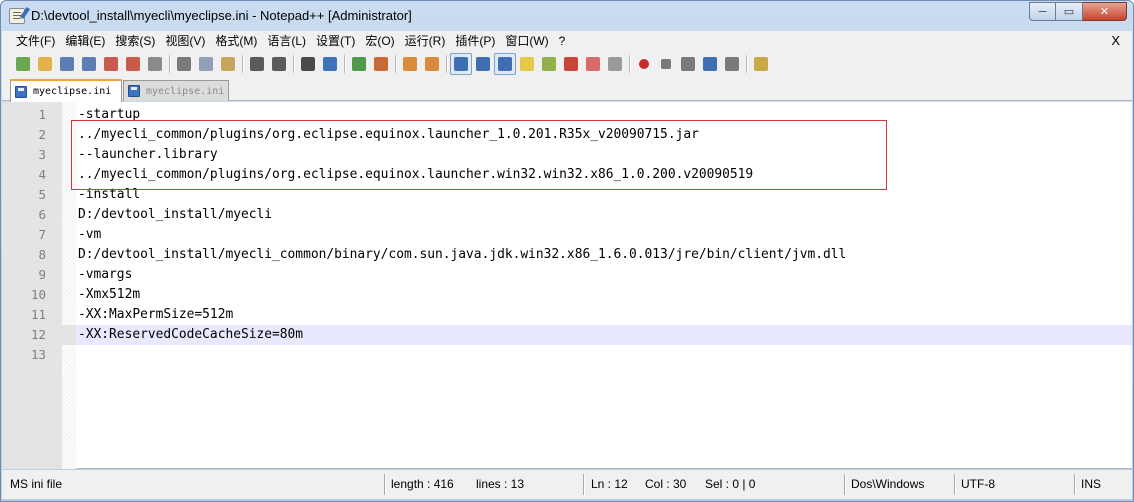  I want to click on undo-button, so click(257, 64).